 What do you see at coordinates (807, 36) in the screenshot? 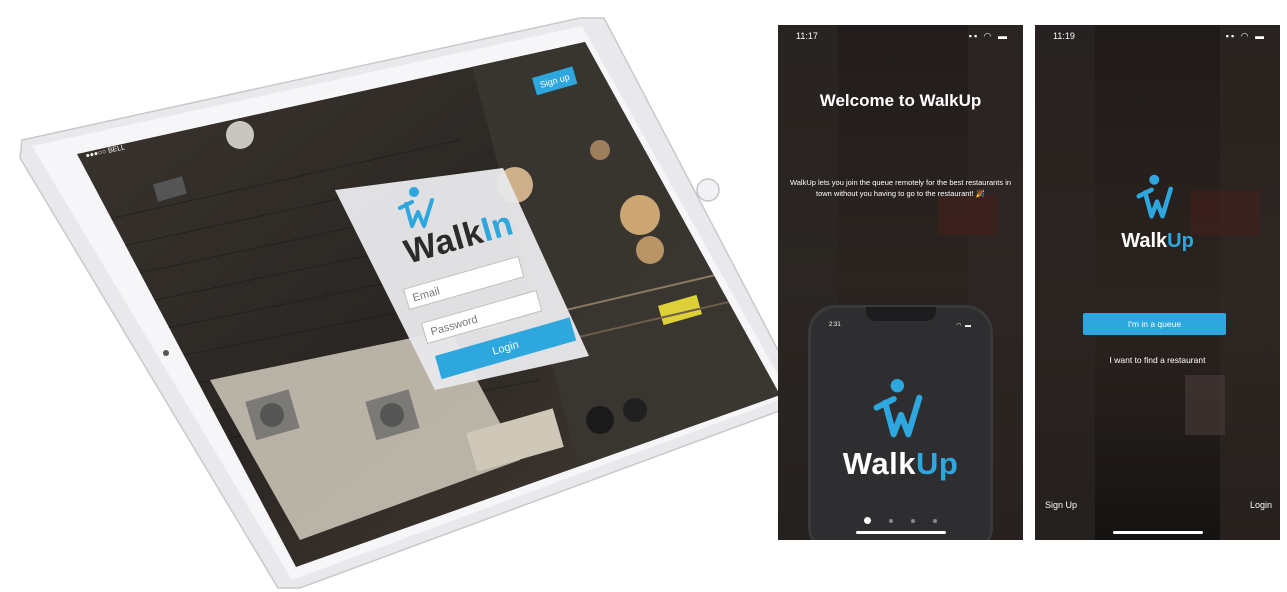
I see `status-time: 11:17` at bounding box center [807, 36].